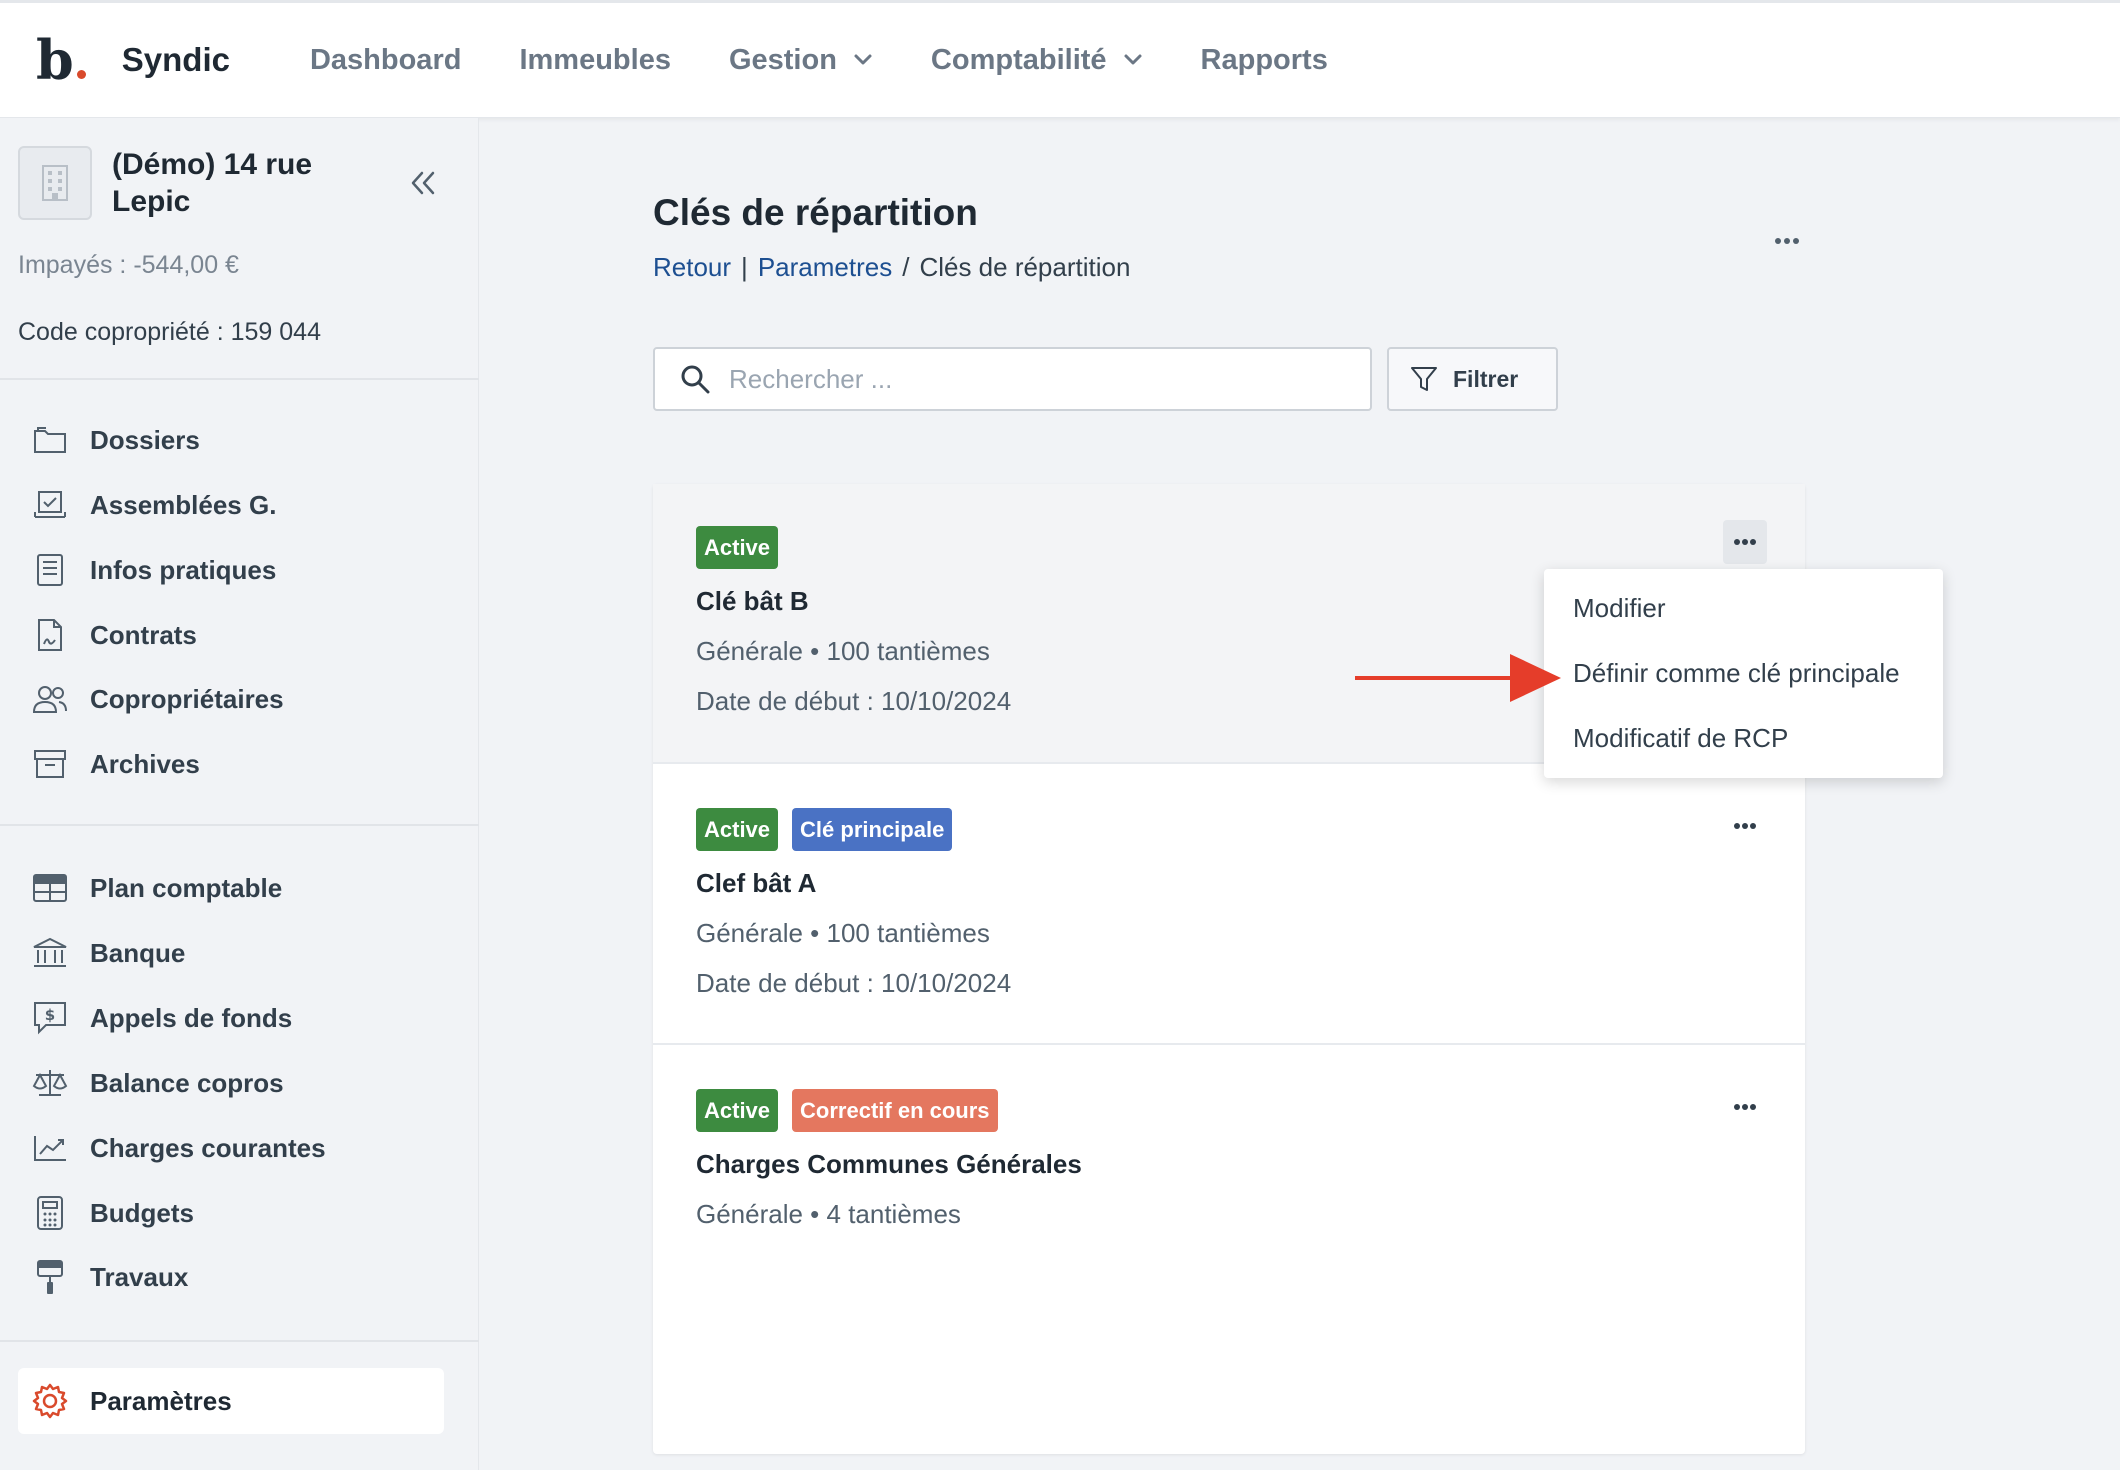  What do you see at coordinates (138, 952) in the screenshot?
I see `sidebar-item-label: Banque` at bounding box center [138, 952].